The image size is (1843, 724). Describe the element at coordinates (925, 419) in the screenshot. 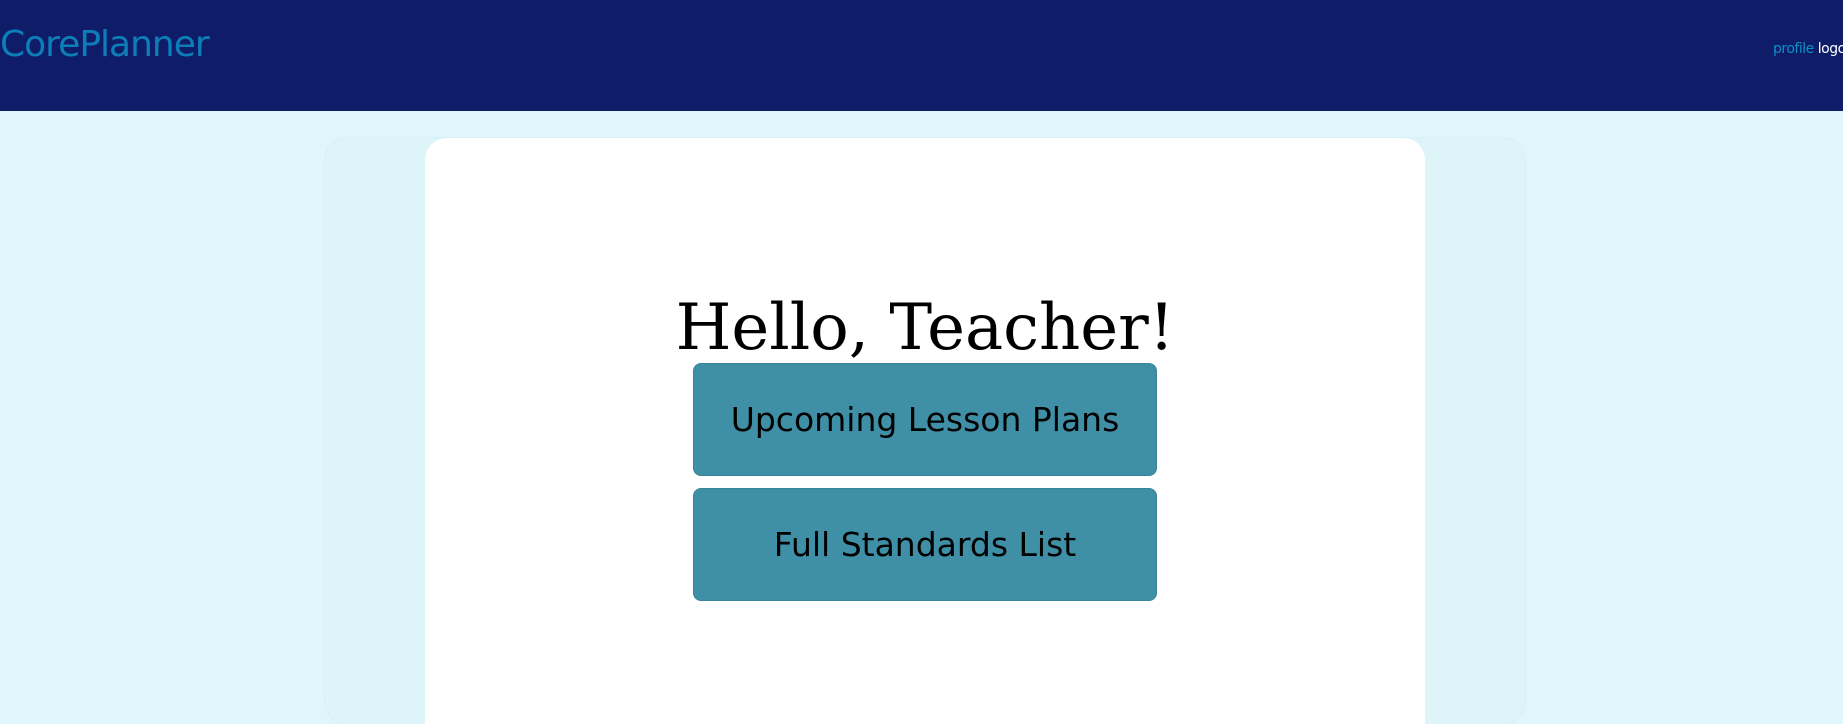

I see `upcoming-lesson-plans-button: Upcoming Lesson Plans` at that location.